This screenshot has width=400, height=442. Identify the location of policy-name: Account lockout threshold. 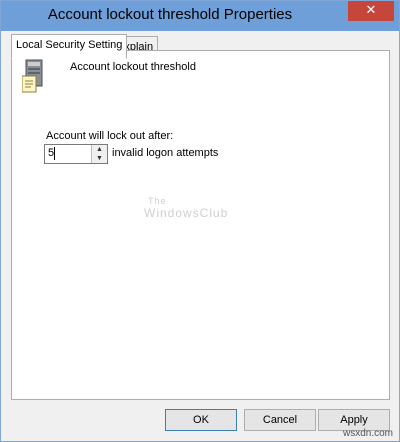
(133, 67).